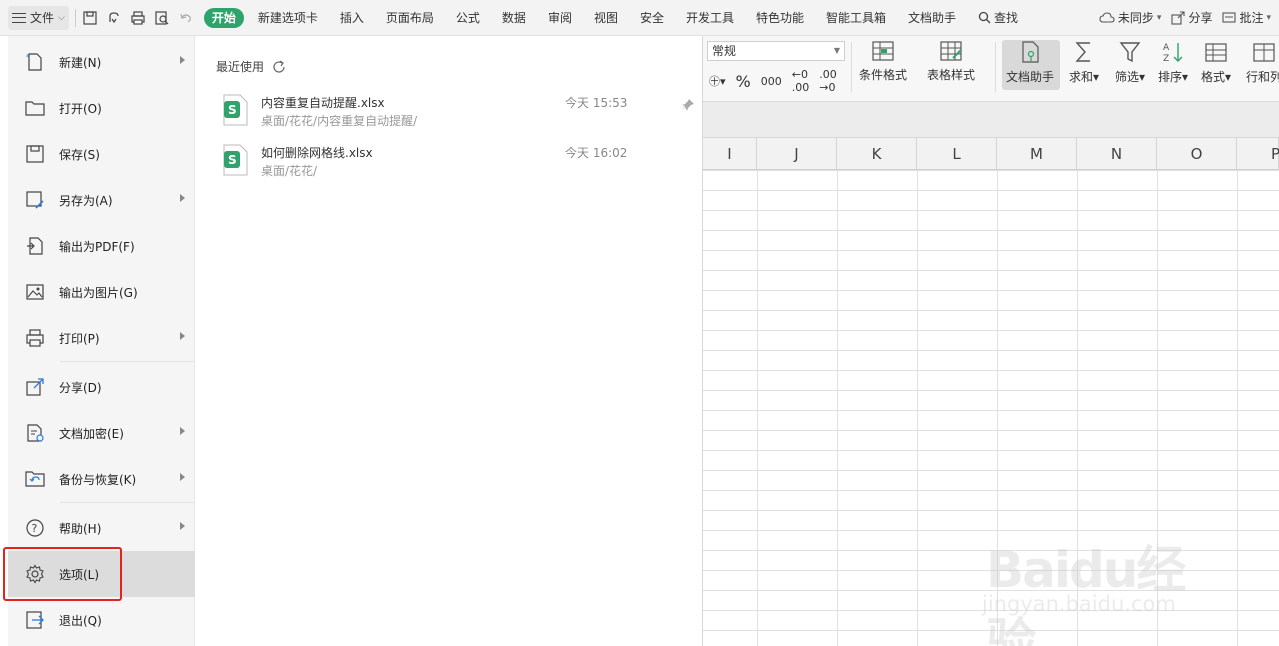 This screenshot has width=1279, height=646. I want to click on rows-cols-button: 行和列, so click(1262, 62).